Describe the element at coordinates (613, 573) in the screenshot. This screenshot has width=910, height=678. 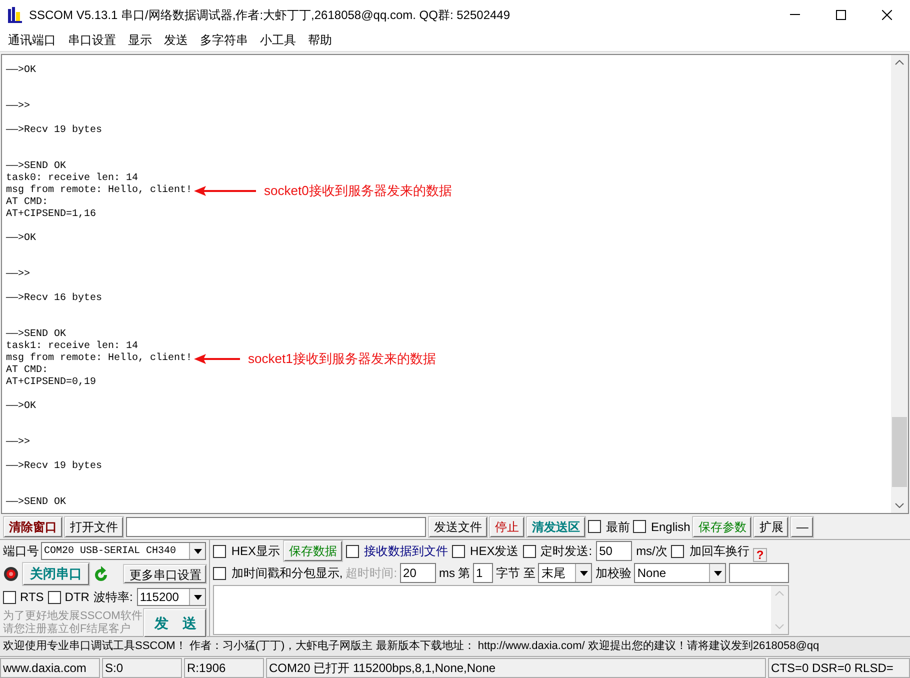
I see `option-label: 加校验` at that location.